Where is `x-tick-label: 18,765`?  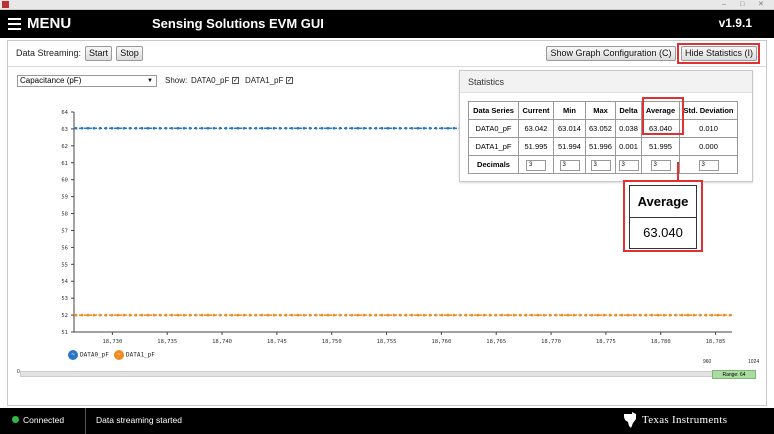
x-tick-label: 18,765 is located at coordinates (496, 342).